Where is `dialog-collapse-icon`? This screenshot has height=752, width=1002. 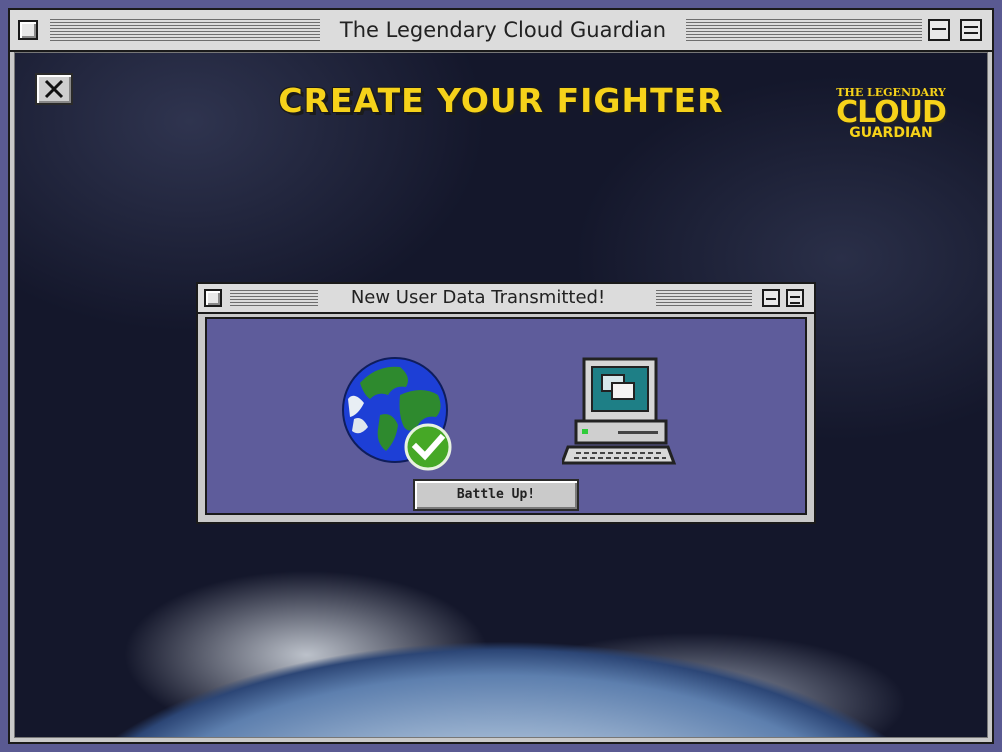 dialog-collapse-icon is located at coordinates (795, 298).